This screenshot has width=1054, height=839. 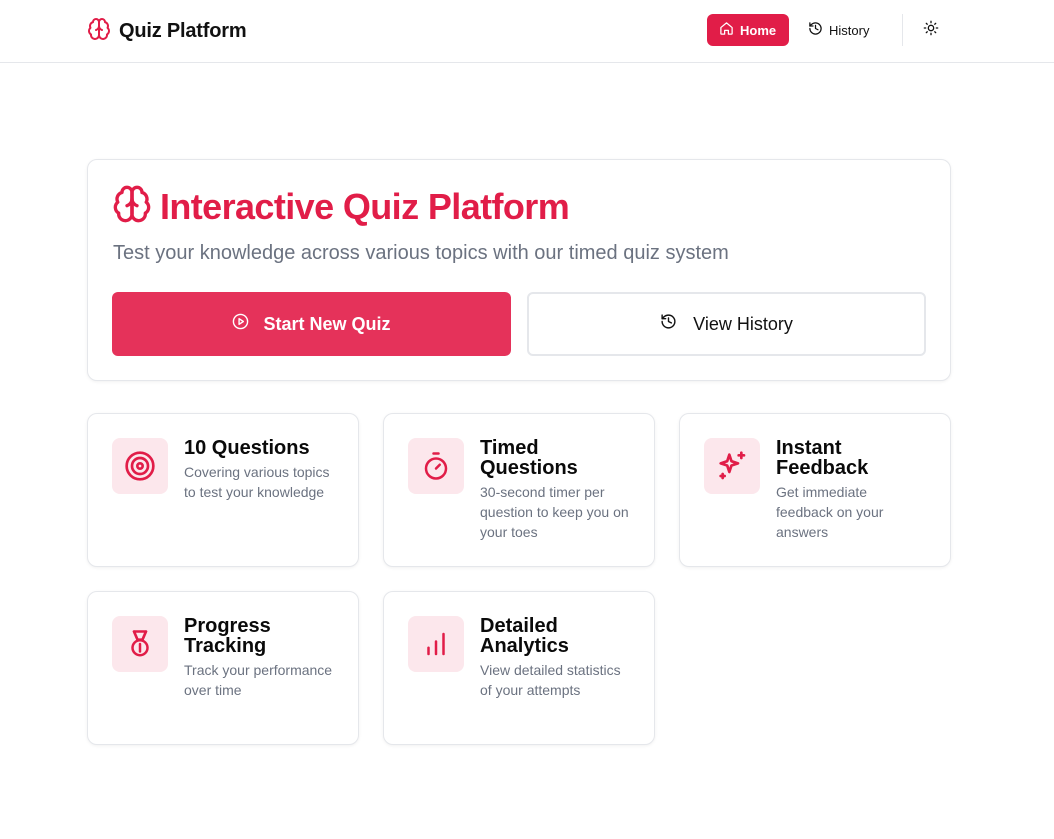 What do you see at coordinates (822, 458) in the screenshot?
I see `feature-title: Instant Feedback` at bounding box center [822, 458].